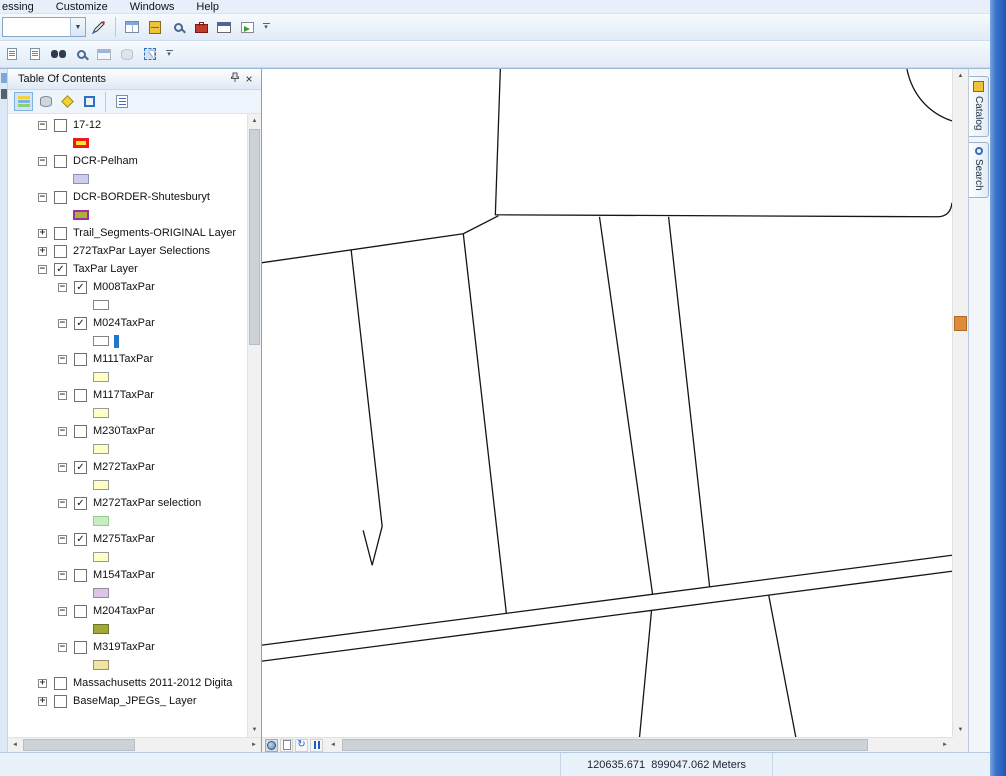 This screenshot has width=1006, height=776. Describe the element at coordinates (99, 27) in the screenshot. I see `editor-sketch-icon` at that location.